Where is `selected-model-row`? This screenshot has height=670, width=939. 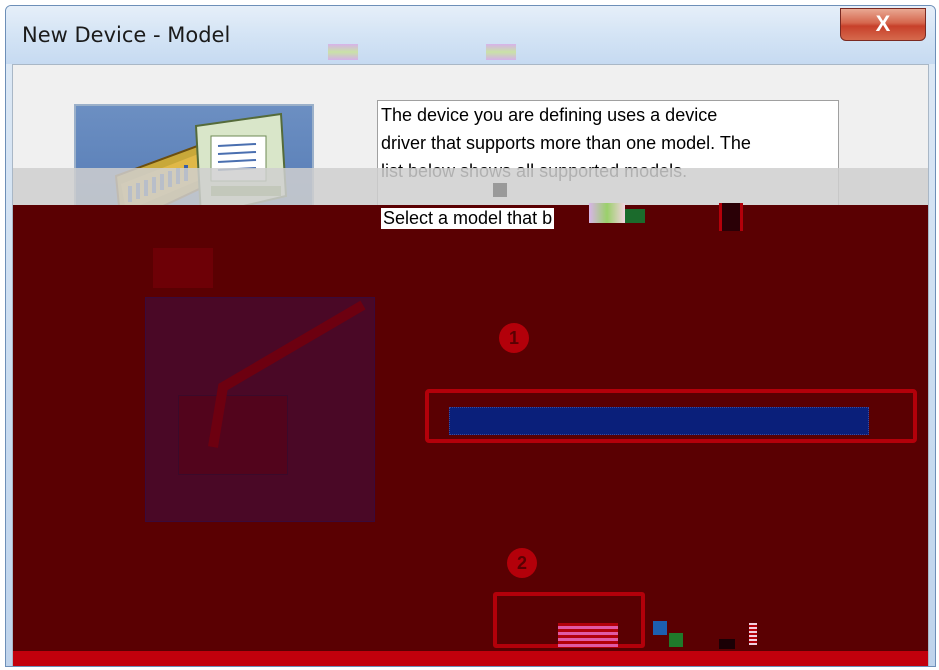
selected-model-row is located at coordinates (659, 421).